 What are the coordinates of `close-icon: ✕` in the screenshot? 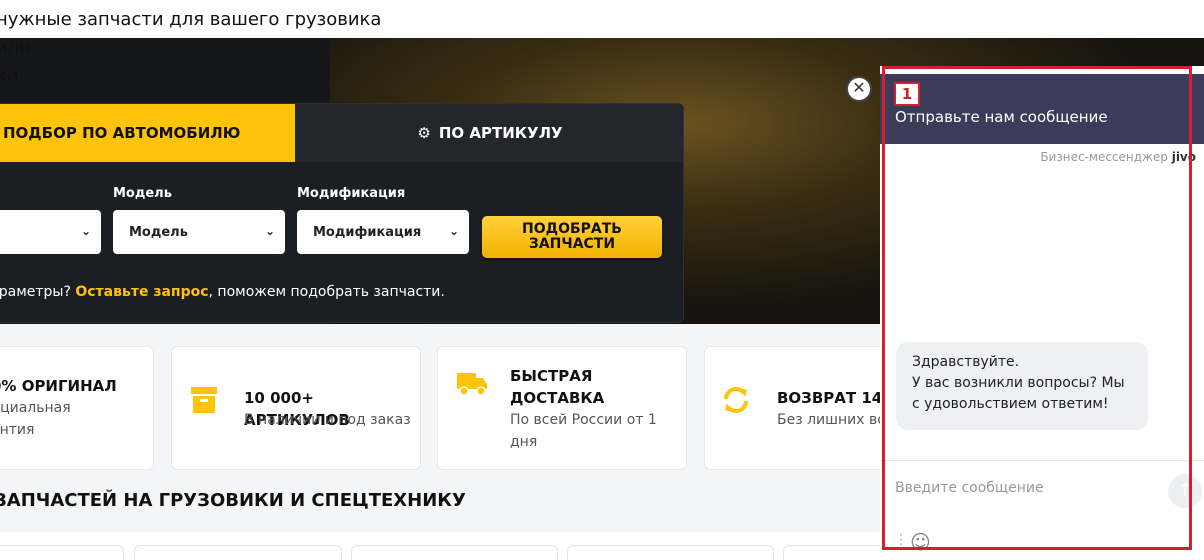 It's located at (859, 87).